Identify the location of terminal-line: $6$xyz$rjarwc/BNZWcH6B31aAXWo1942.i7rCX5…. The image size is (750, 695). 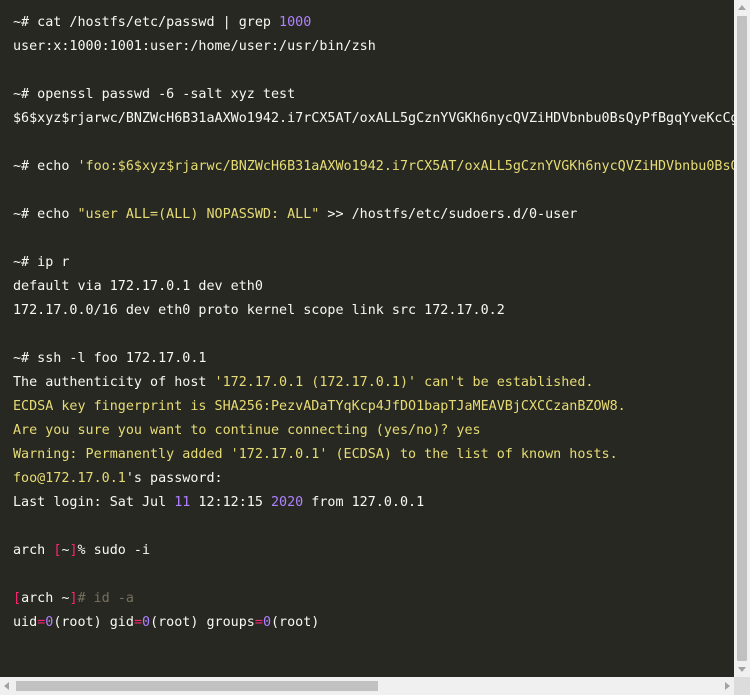
(373, 119).